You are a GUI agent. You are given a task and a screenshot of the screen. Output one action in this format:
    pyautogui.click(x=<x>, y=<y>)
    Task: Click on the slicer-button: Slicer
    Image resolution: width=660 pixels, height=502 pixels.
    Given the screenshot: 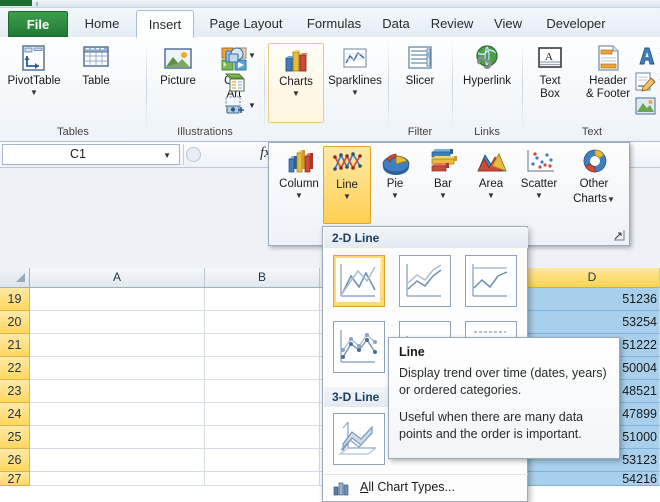 What is the action you would take?
    pyautogui.click(x=420, y=80)
    